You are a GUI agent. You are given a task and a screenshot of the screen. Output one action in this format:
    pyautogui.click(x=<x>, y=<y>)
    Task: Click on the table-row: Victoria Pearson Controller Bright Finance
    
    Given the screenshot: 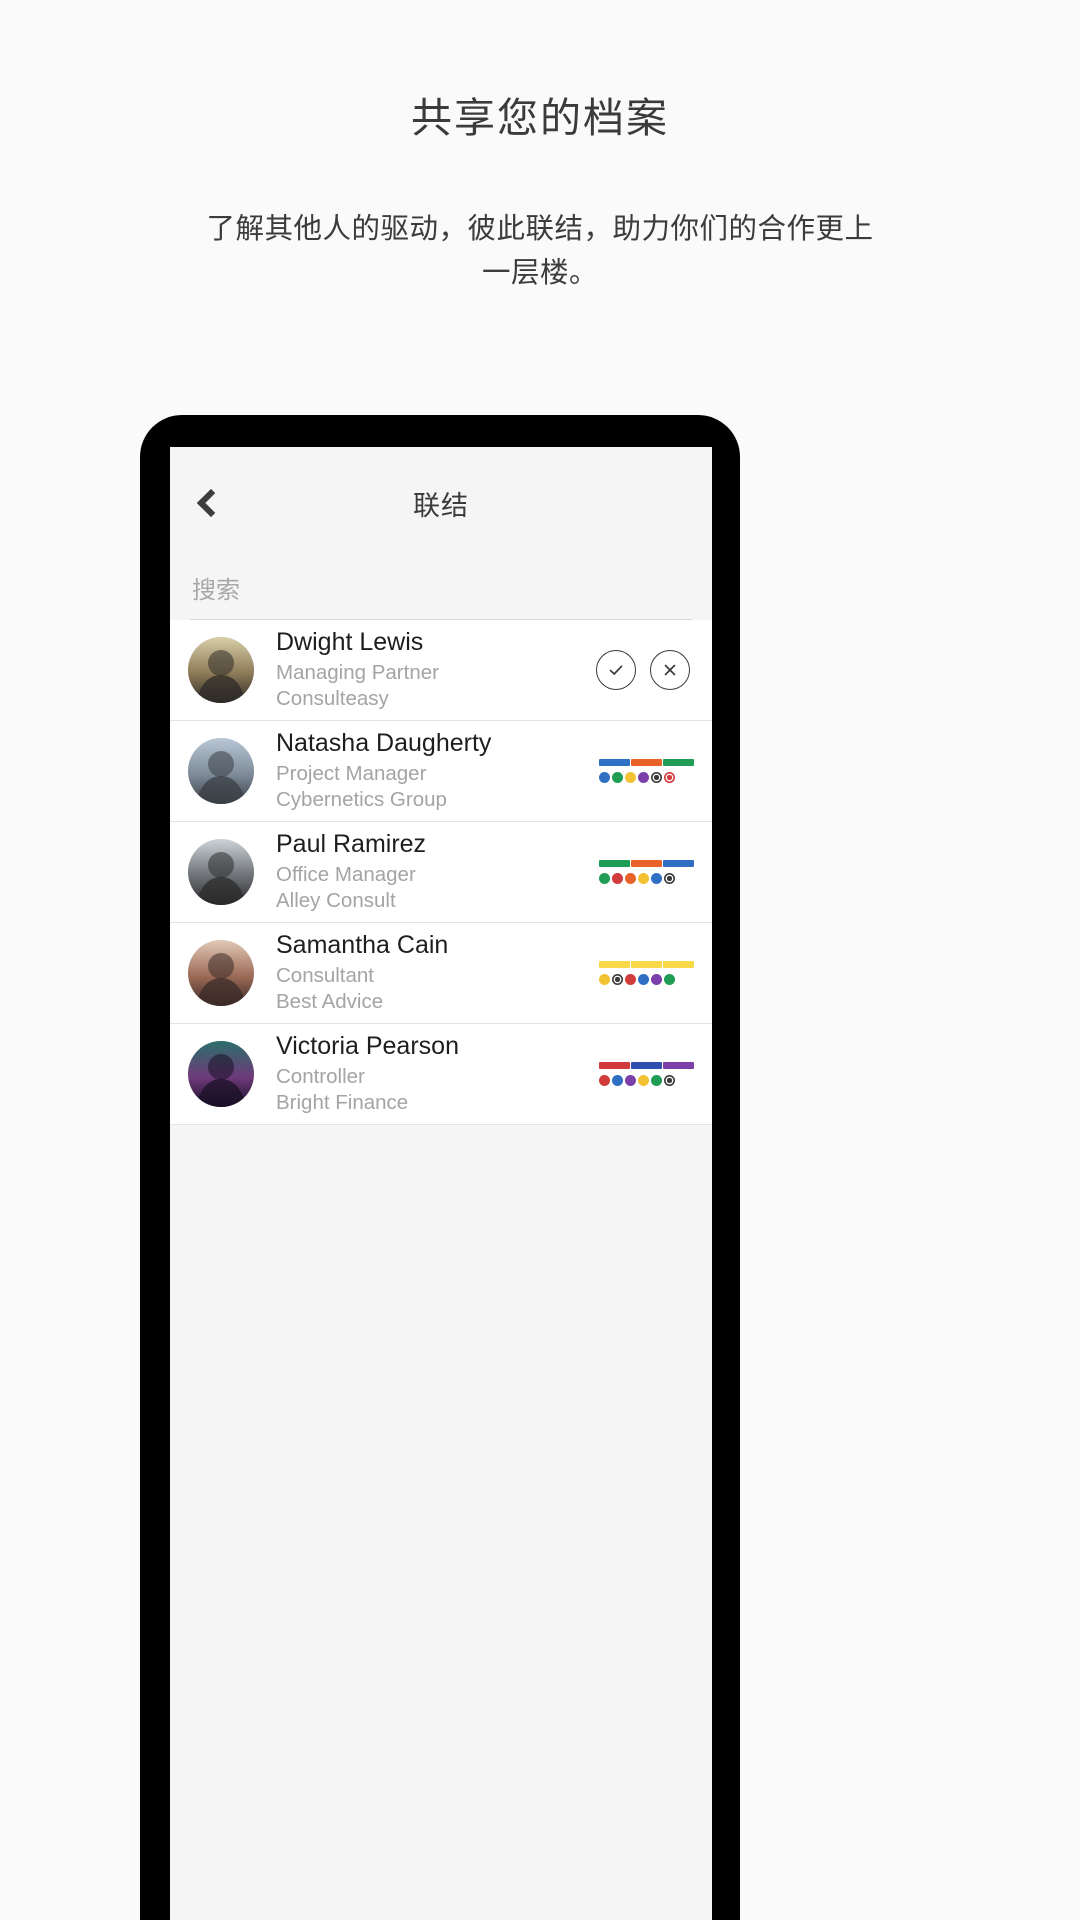 What is the action you would take?
    pyautogui.click(x=441, y=1074)
    